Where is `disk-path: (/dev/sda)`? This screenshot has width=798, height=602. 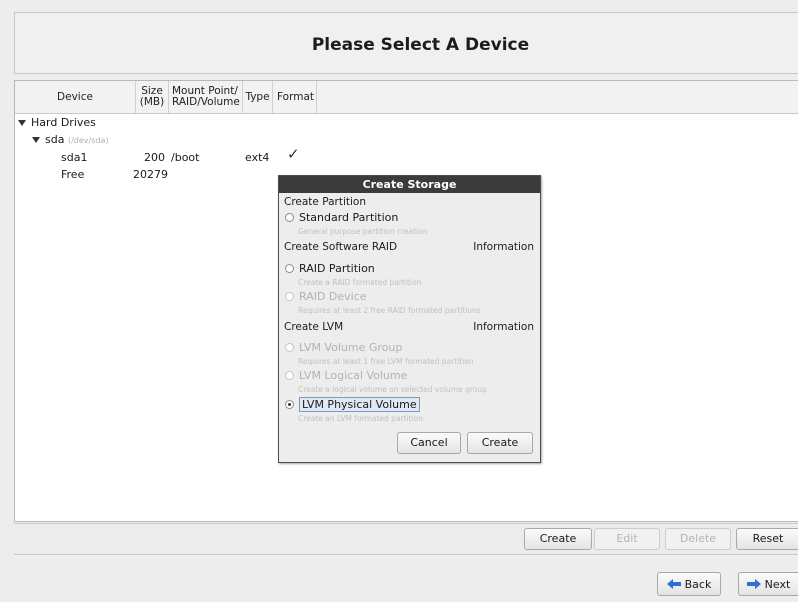 disk-path: (/dev/sda) is located at coordinates (88, 140).